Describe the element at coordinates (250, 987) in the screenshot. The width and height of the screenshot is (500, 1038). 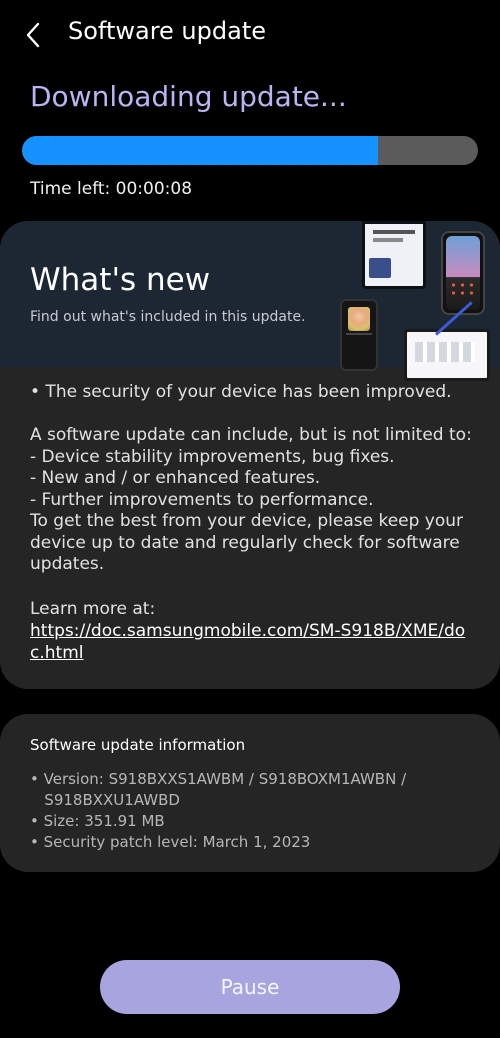
I see `pause-button: Pause` at that location.